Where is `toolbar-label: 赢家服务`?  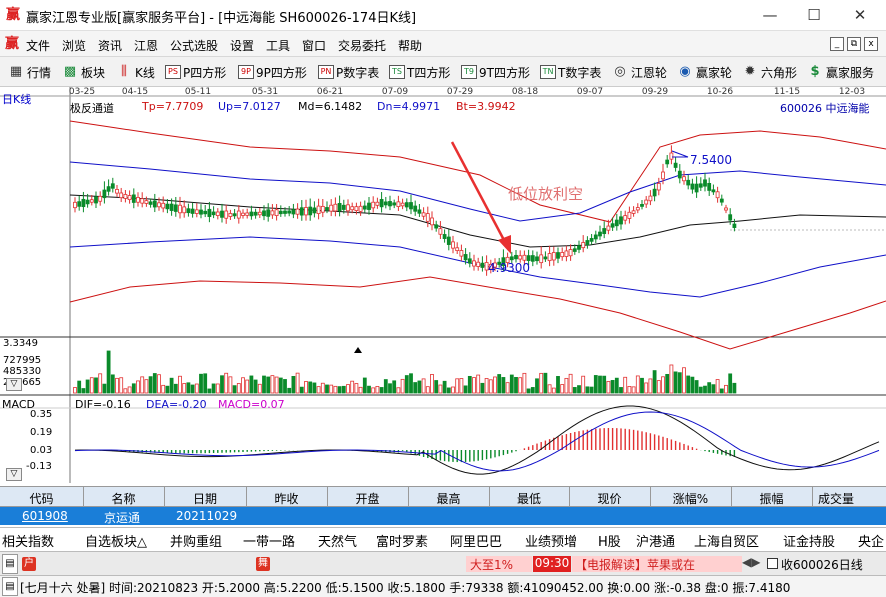
toolbar-label: 赢家服务 is located at coordinates (850, 72).